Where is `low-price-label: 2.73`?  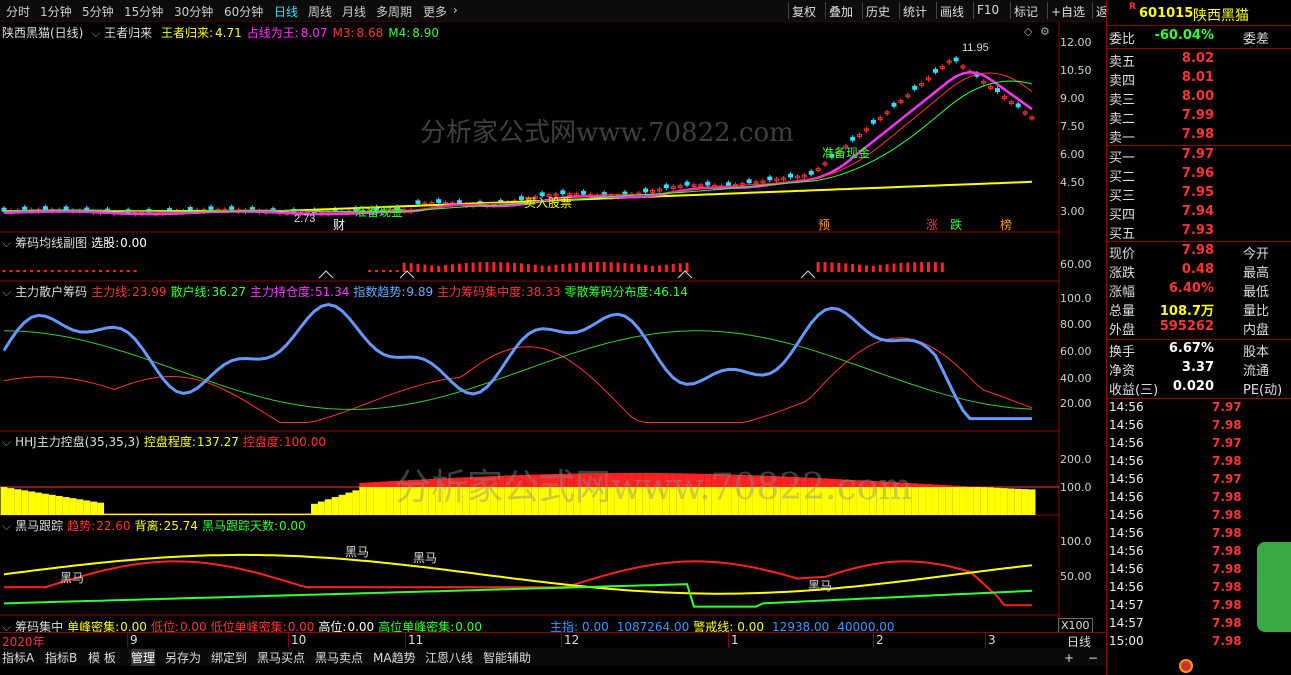 low-price-label: 2.73 is located at coordinates (304, 219).